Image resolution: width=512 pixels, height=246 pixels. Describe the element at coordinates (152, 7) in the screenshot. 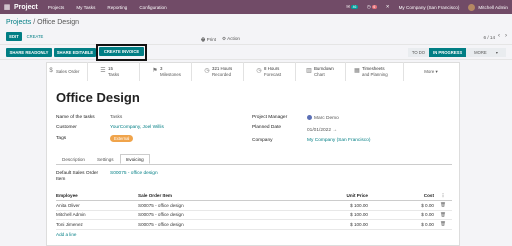

I see `menu-configuration: Configuration` at that location.